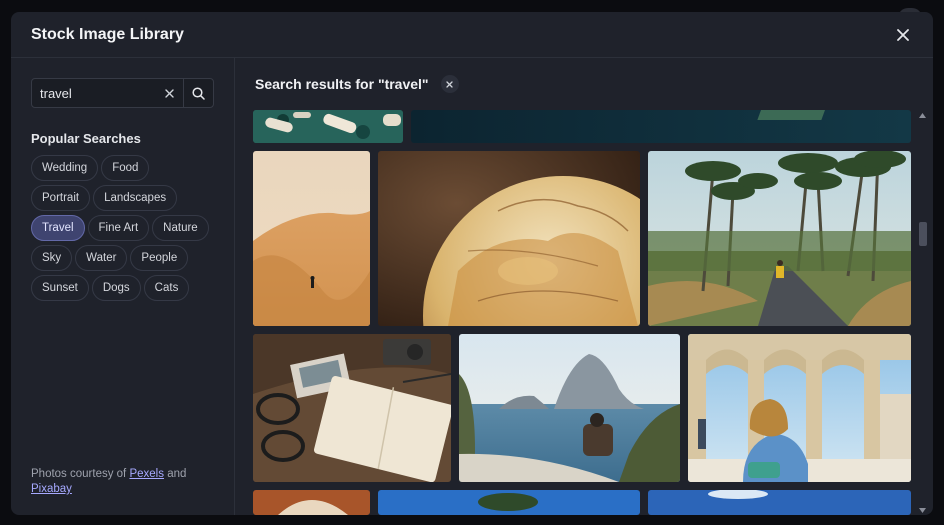  What do you see at coordinates (923, 234) in the screenshot?
I see `scrollbar-thumb` at bounding box center [923, 234].